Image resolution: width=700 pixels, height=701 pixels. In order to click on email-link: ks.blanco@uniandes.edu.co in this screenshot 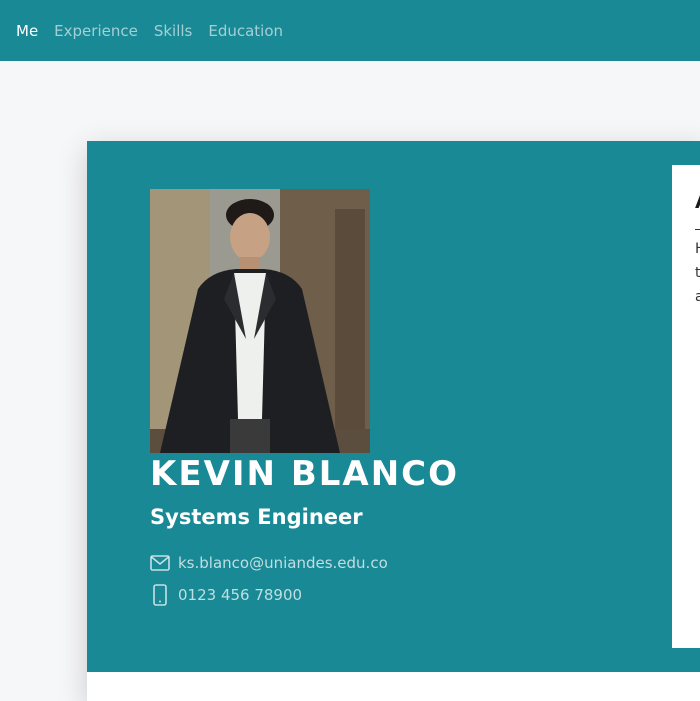, I will do `click(283, 563)`.